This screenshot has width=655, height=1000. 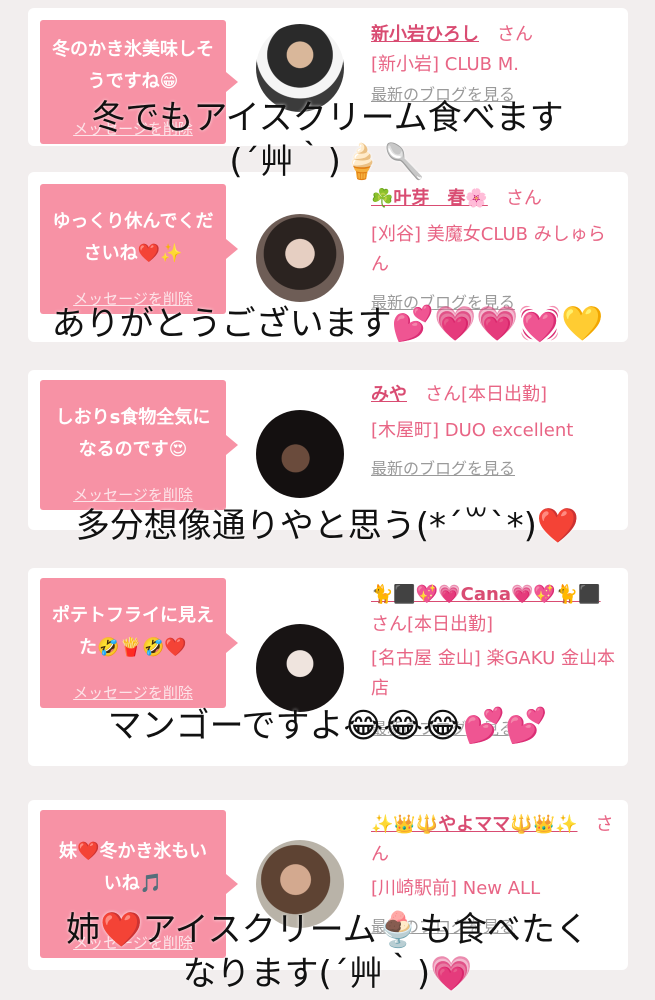 What do you see at coordinates (327, 930) in the screenshot?
I see `caption-line: 姉❤️アイスクリーム🍨も食べたく` at bounding box center [327, 930].